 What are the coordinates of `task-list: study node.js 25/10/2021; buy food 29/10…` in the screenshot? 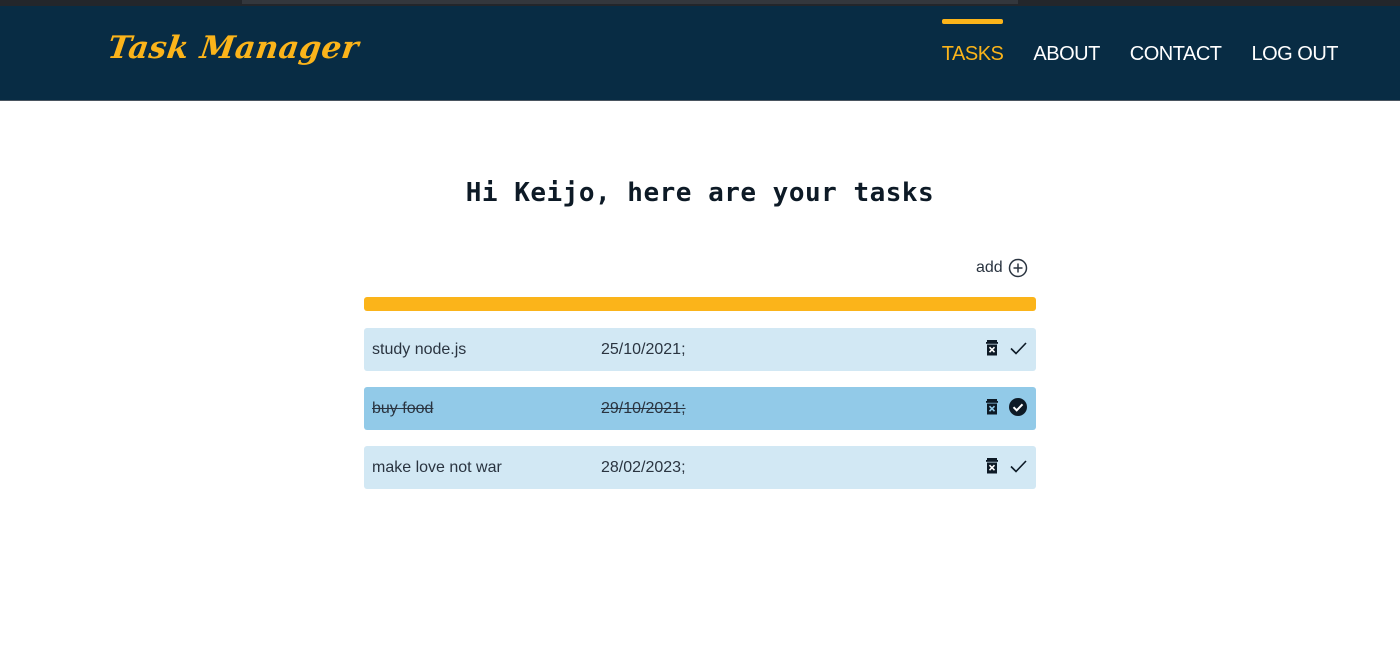 It's located at (700, 416).